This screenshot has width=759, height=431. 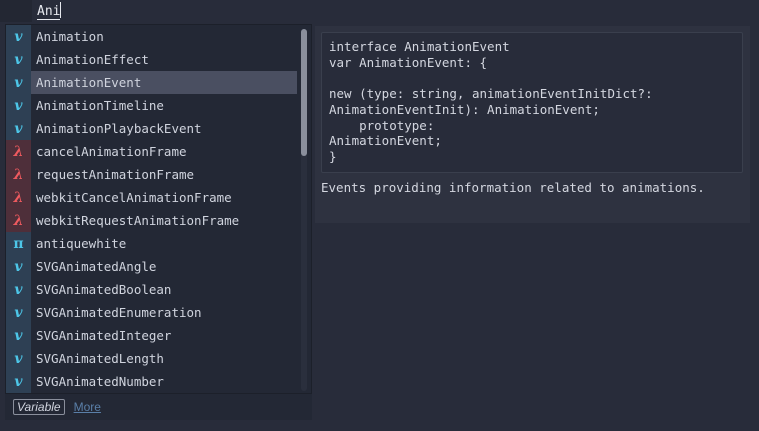 What do you see at coordinates (151, 59) in the screenshot?
I see `suggestion-item: v AnimationEffect` at bounding box center [151, 59].